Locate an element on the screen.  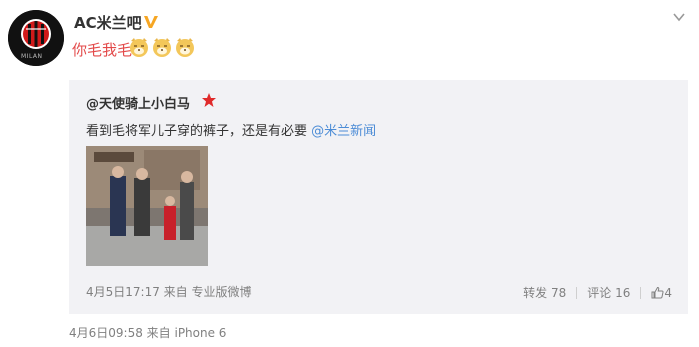
original-author: @天使骑上小白马 is located at coordinates (138, 102).